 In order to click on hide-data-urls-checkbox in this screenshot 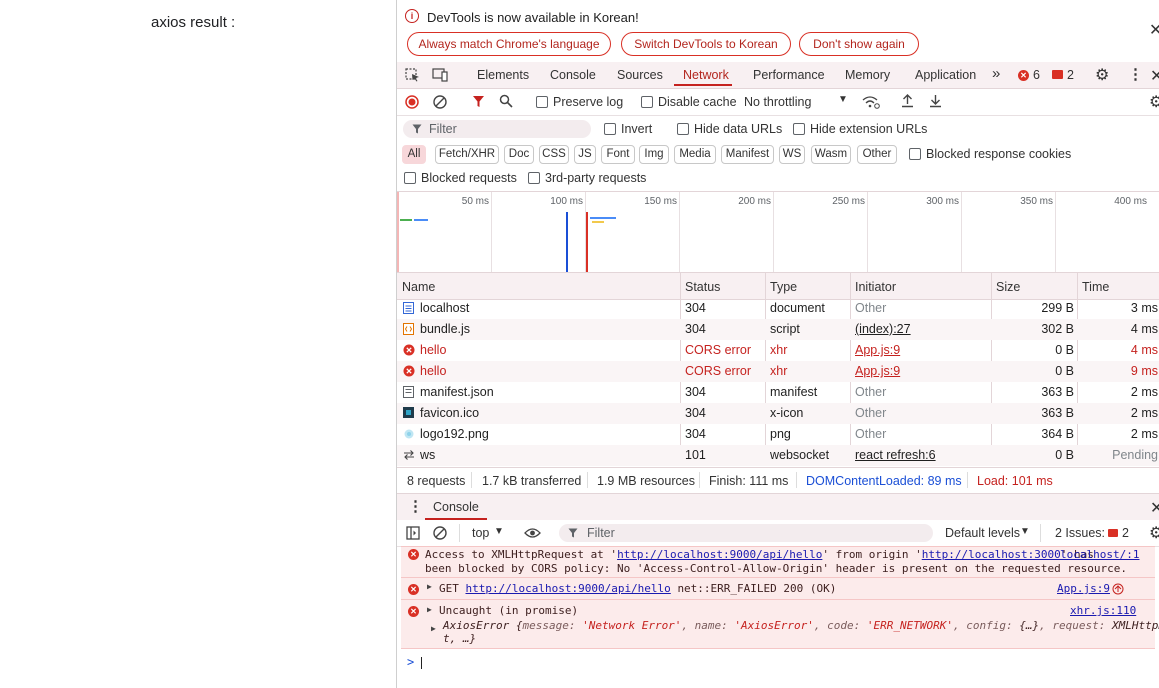, I will do `click(683, 129)`.